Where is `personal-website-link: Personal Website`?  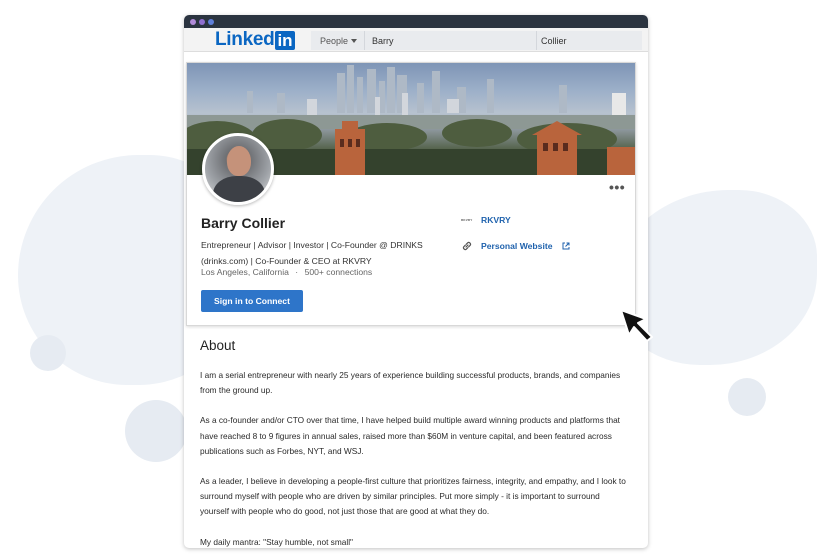 personal-website-link: Personal Website is located at coordinates (515, 246).